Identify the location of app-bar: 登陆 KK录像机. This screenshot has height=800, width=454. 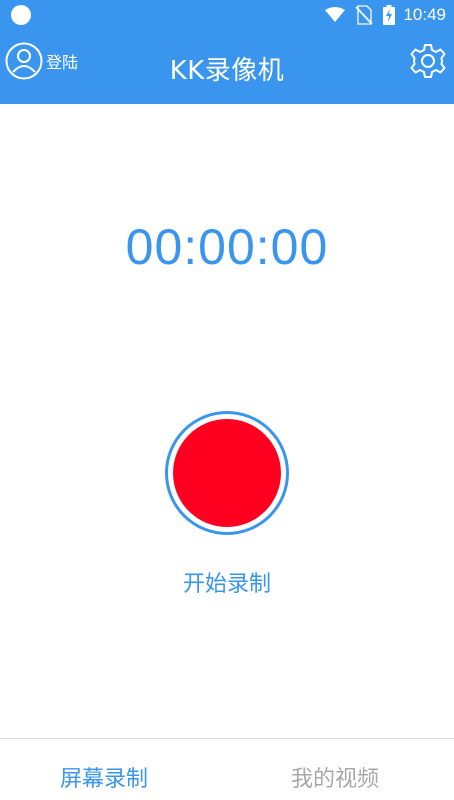
(227, 67).